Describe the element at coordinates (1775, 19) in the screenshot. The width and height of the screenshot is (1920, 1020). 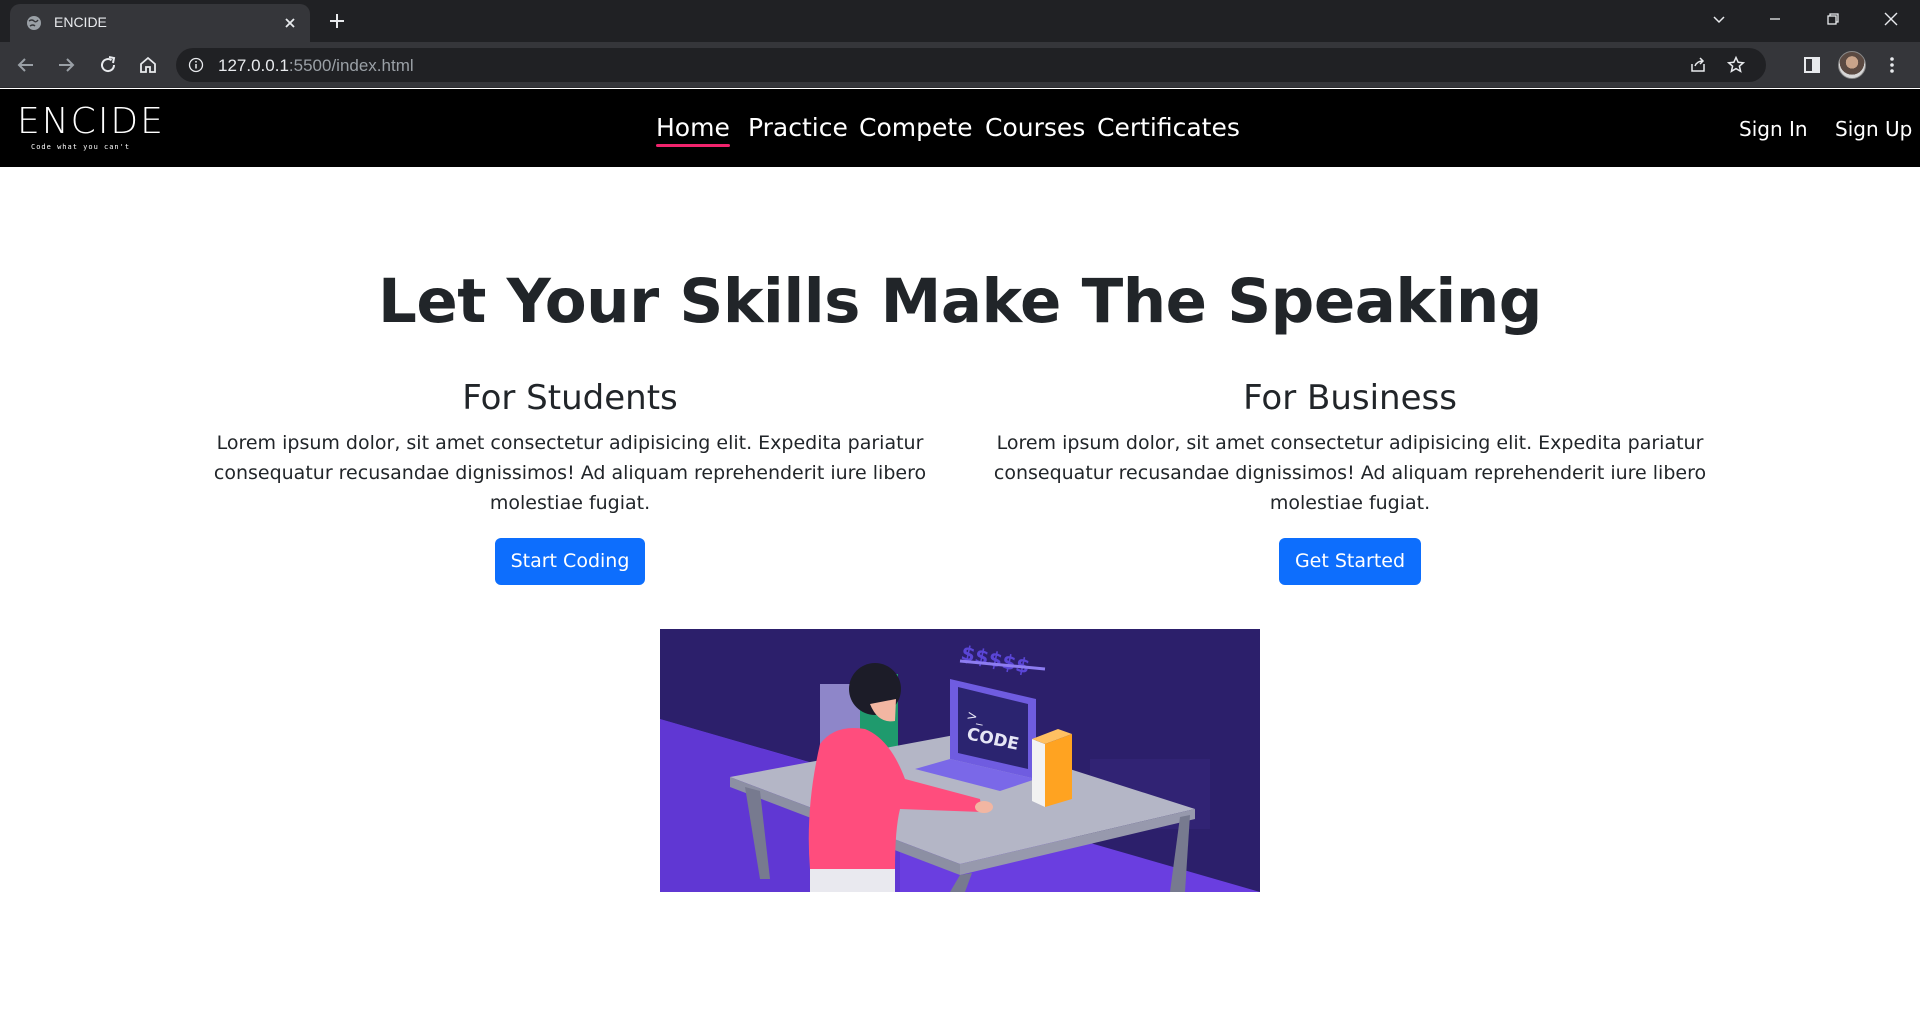
I see `minimize-icon` at that location.